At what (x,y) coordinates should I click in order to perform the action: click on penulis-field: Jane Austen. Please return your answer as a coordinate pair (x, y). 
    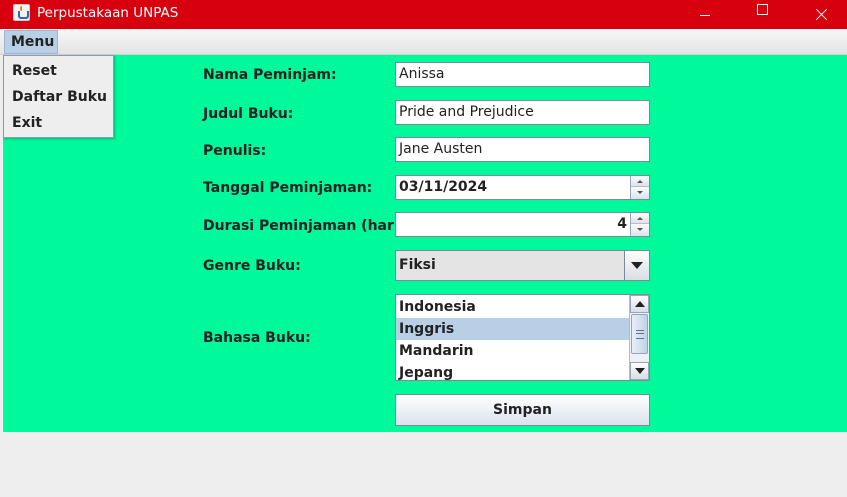
    Looking at the image, I should click on (522, 149).